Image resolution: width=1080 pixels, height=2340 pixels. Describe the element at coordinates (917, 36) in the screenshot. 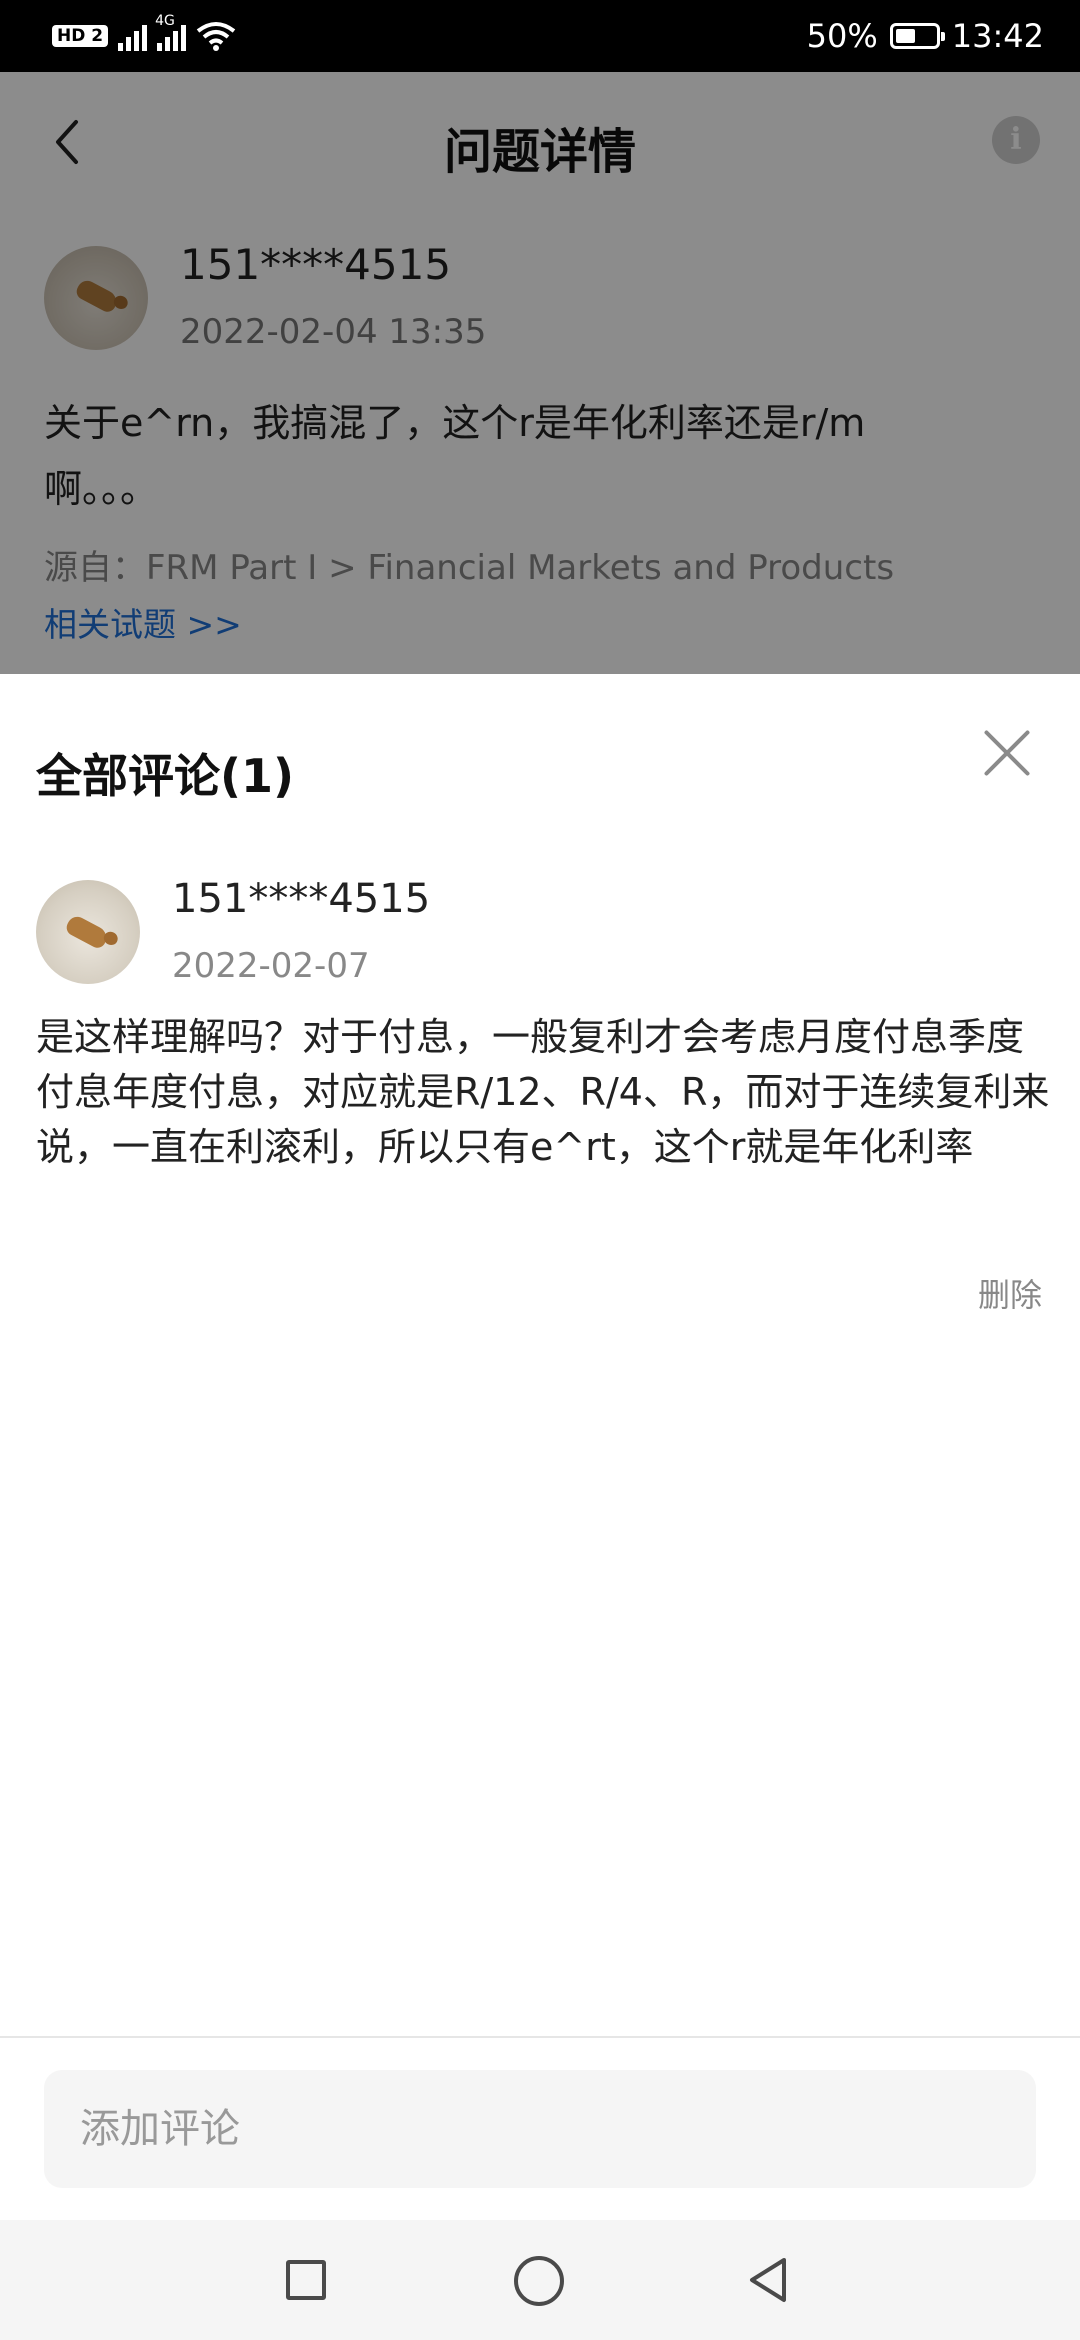

I see `battery-icon` at that location.